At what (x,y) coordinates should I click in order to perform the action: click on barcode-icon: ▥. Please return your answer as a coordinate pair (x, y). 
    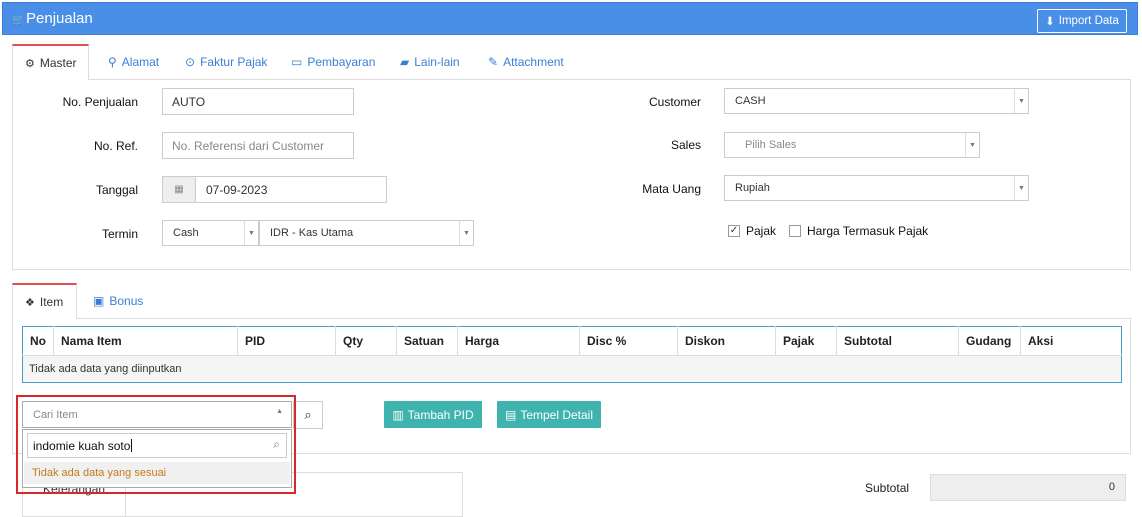
    Looking at the image, I should click on (398, 414).